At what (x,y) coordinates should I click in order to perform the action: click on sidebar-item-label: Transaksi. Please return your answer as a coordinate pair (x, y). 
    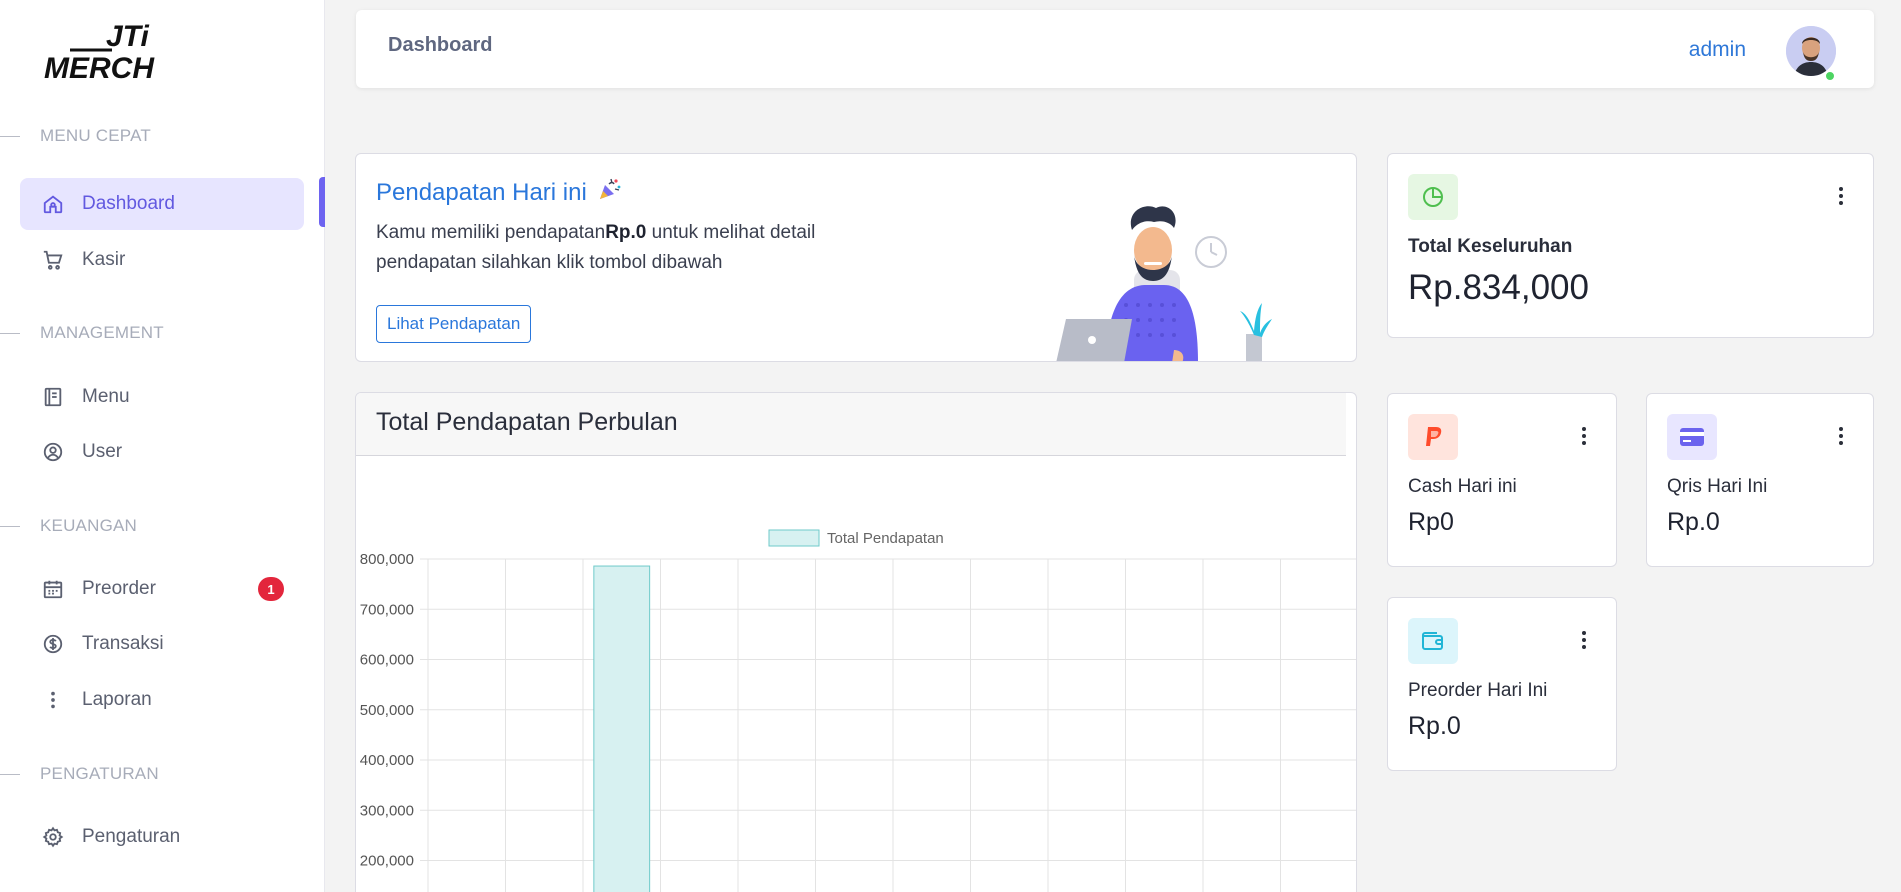
    Looking at the image, I should click on (123, 643).